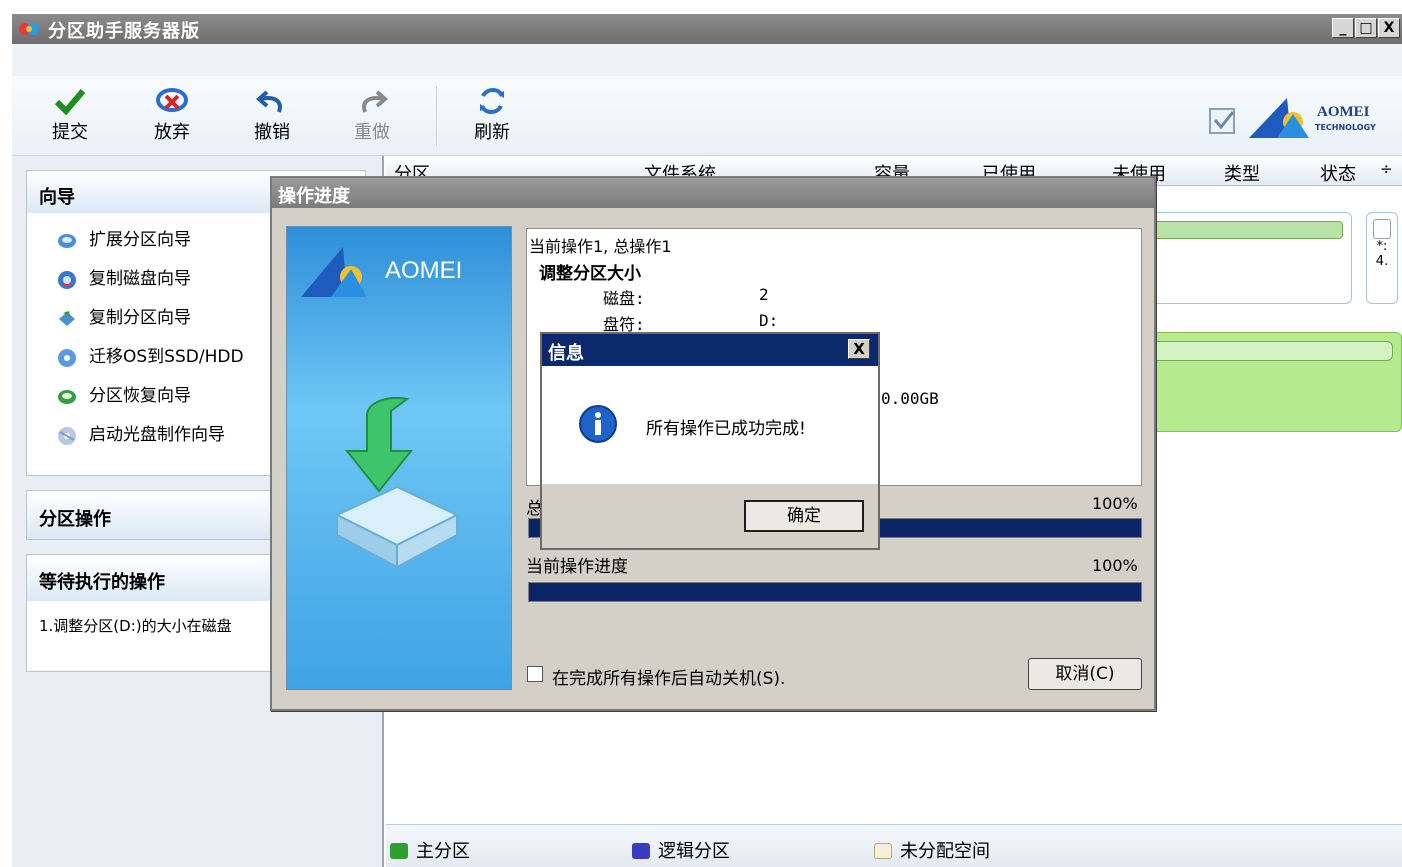 The image size is (1402, 867). What do you see at coordinates (437, 116) in the screenshot?
I see `toolbar-separator` at bounding box center [437, 116].